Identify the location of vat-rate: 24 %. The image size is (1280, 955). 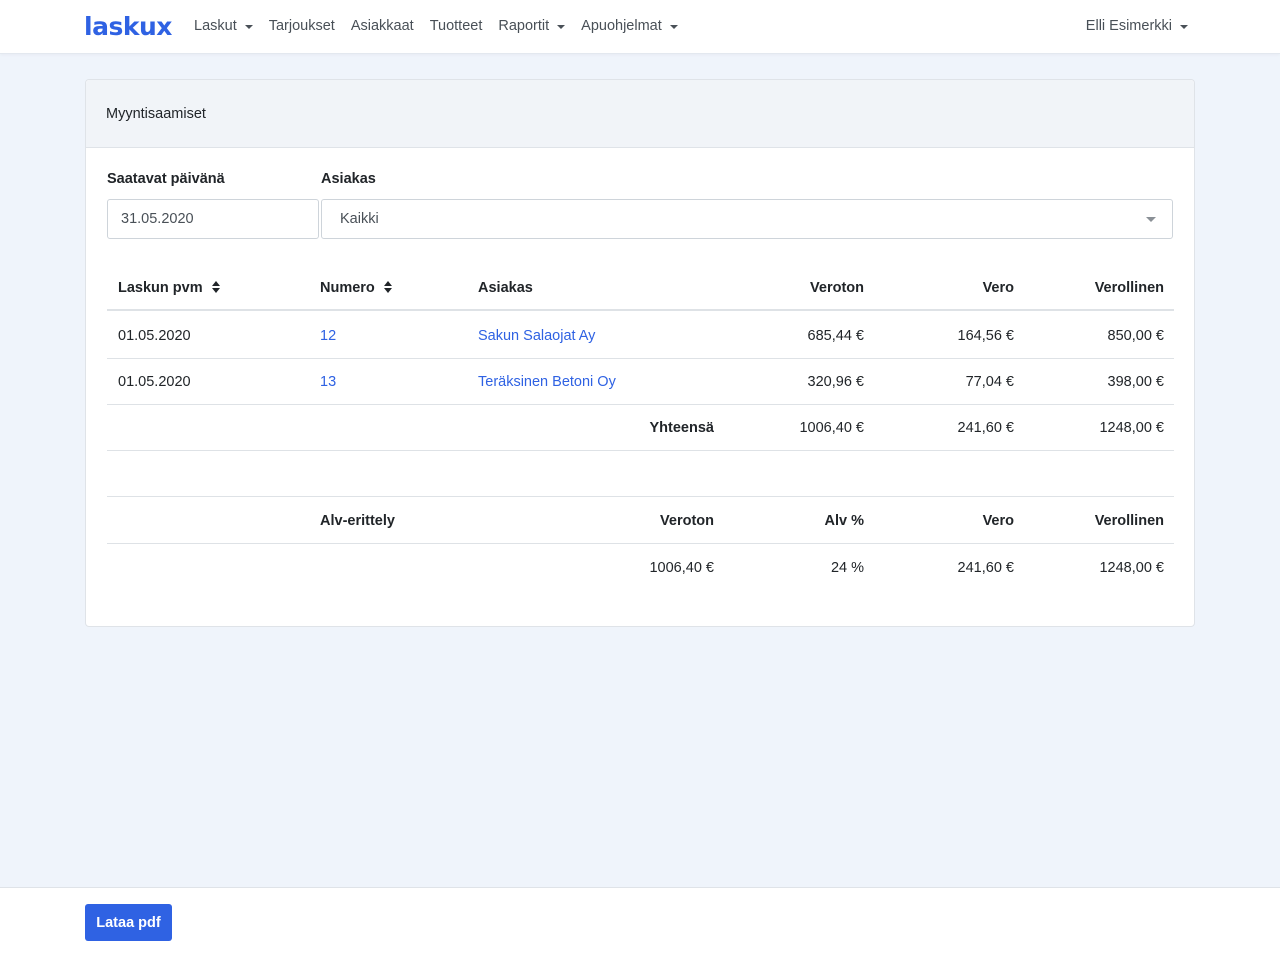
(847, 568).